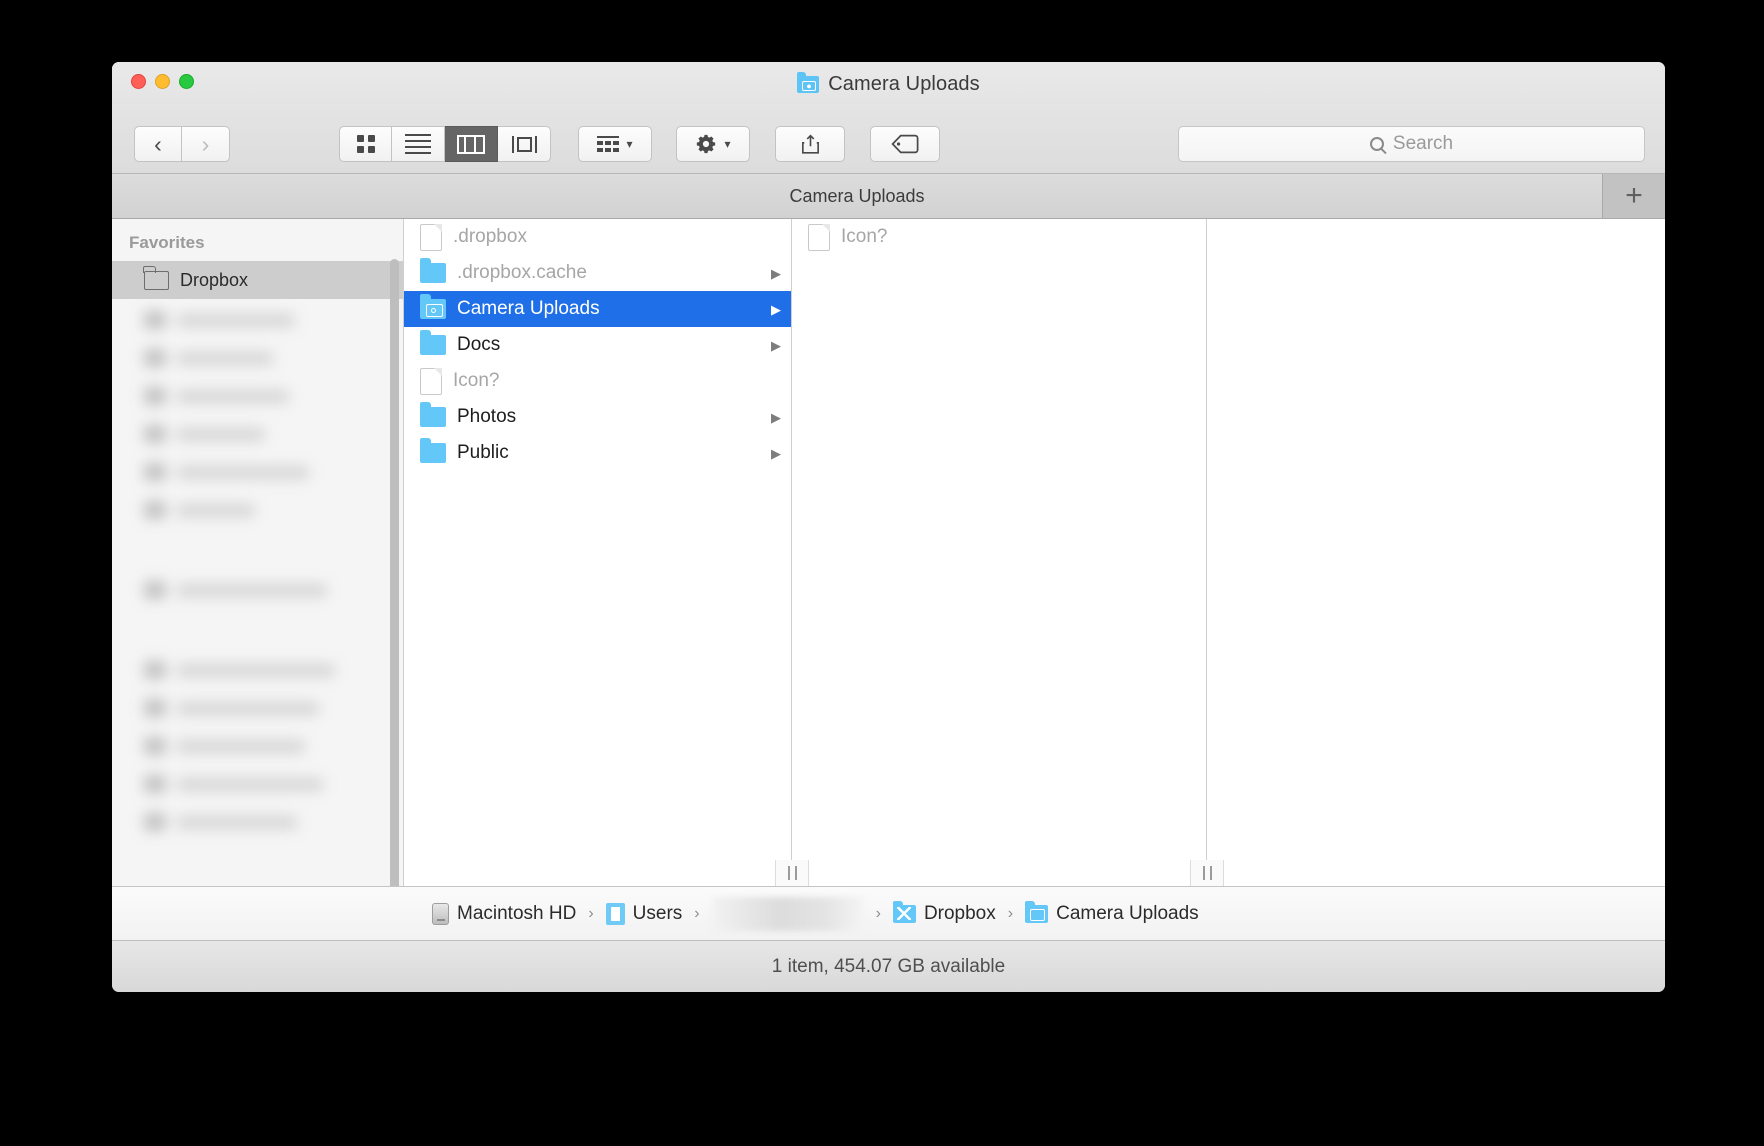  I want to click on file-name: .dropbox.cache, so click(522, 272).